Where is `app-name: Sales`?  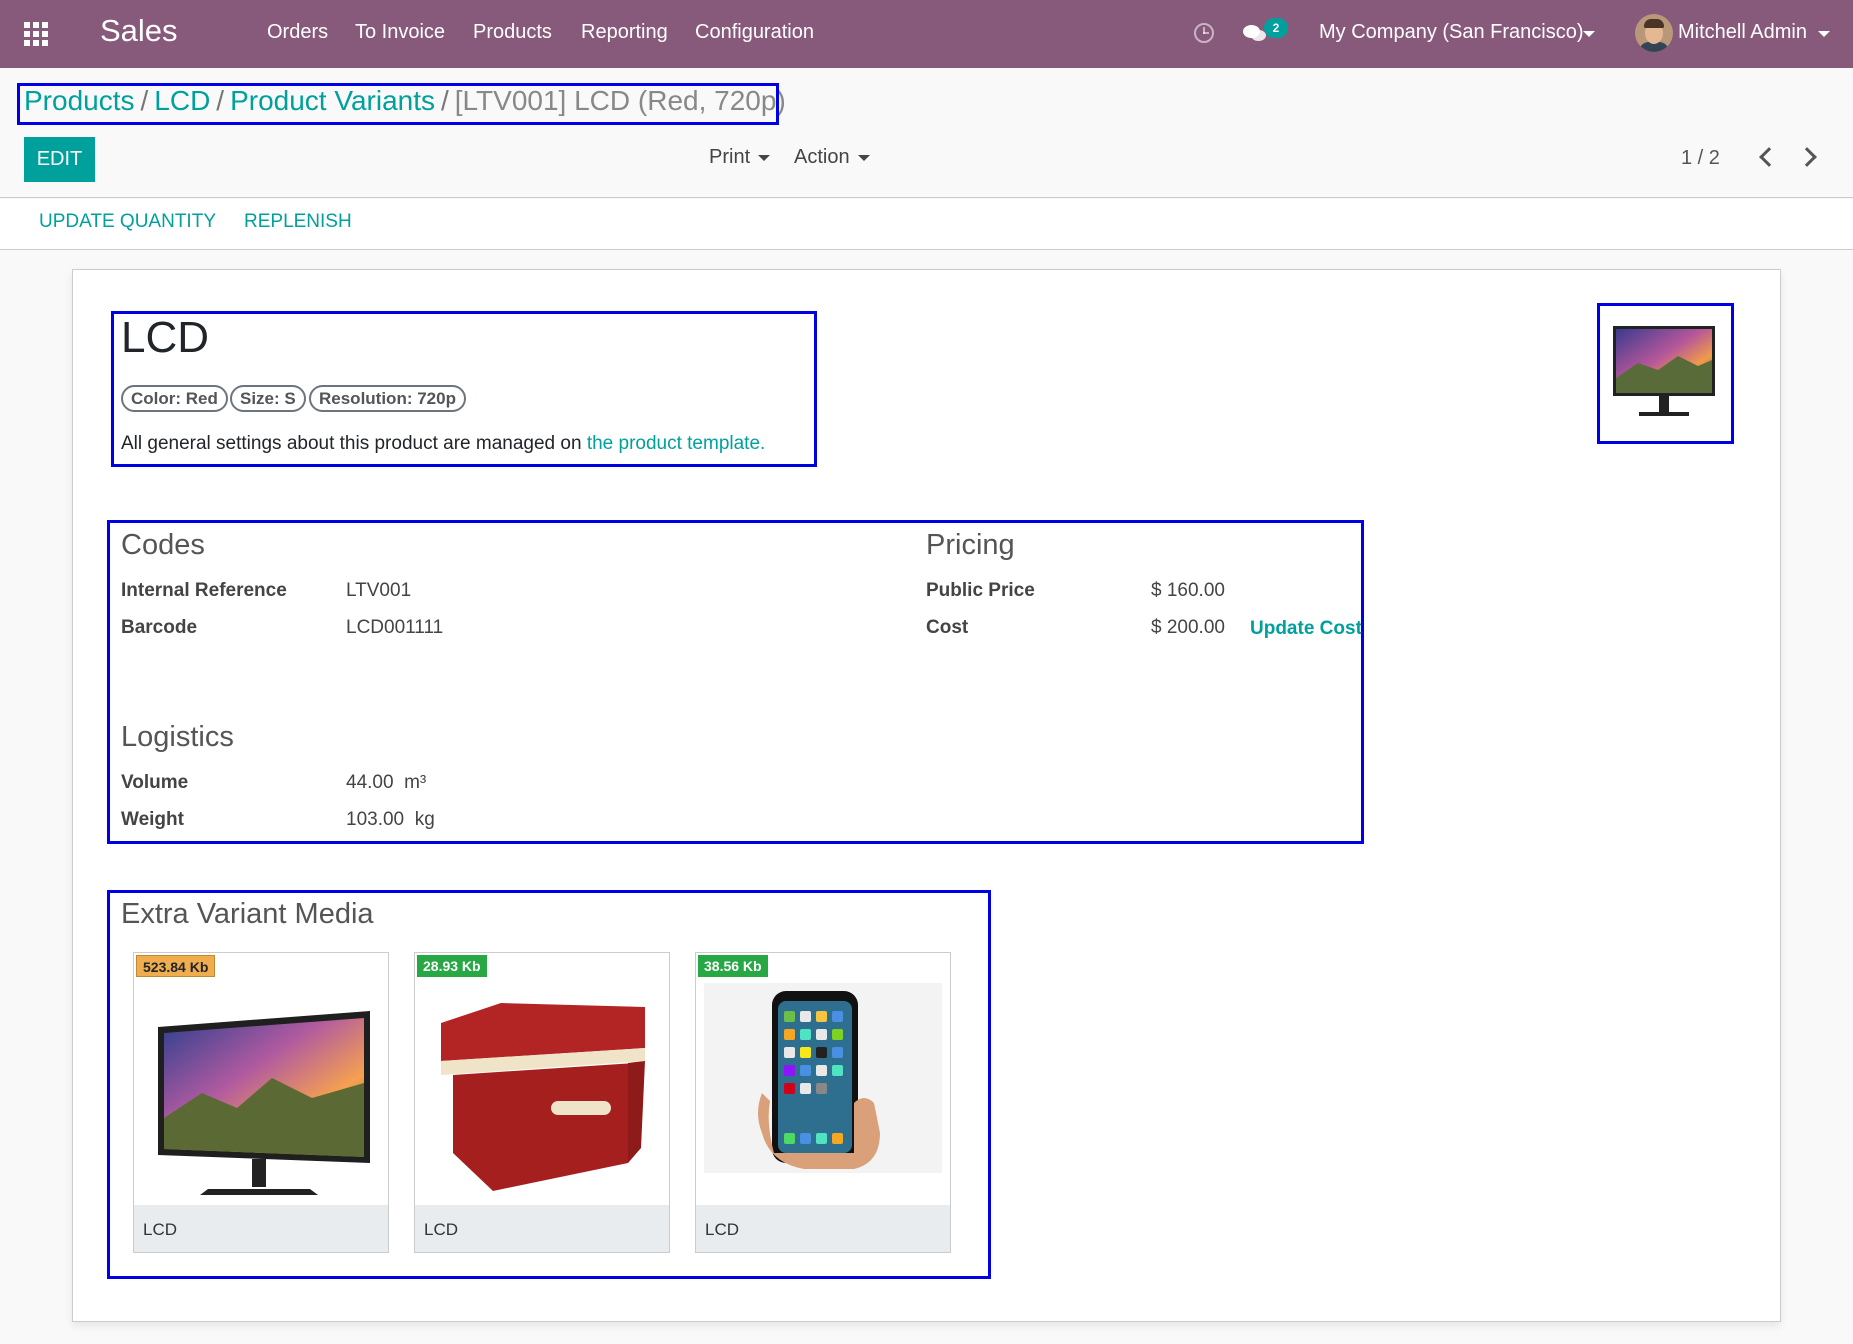 app-name: Sales is located at coordinates (139, 30).